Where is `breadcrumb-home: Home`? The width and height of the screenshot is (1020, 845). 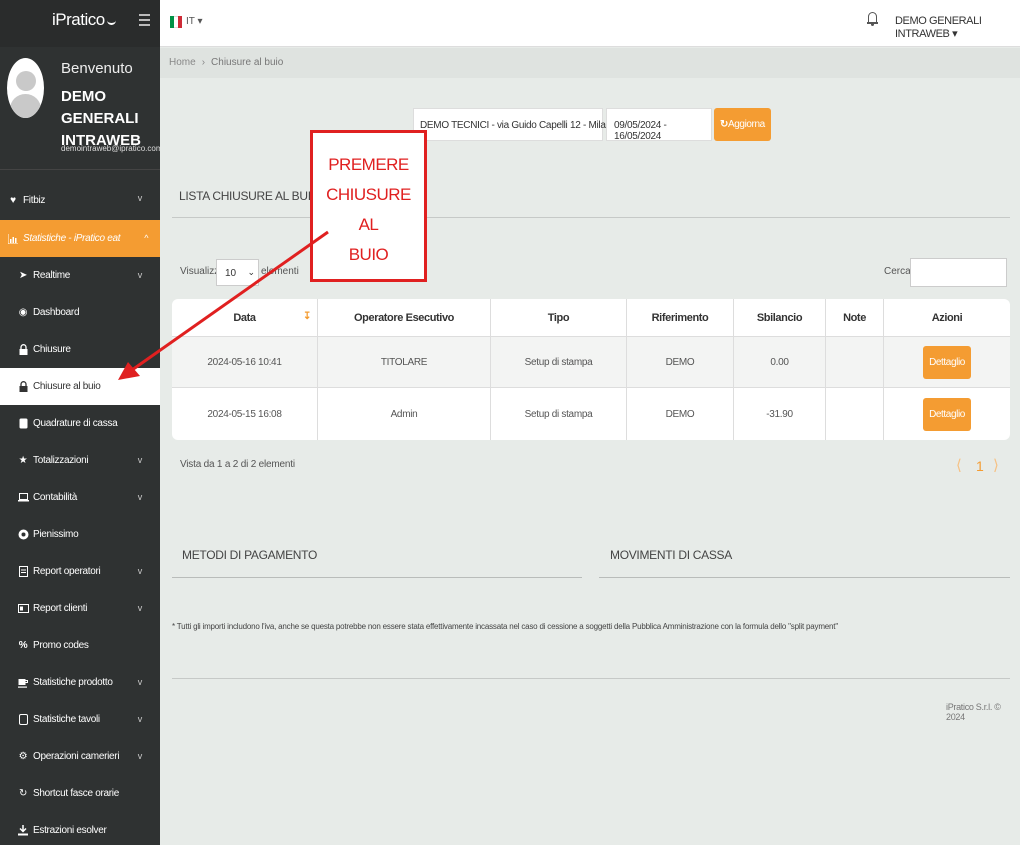 breadcrumb-home: Home is located at coordinates (182, 62).